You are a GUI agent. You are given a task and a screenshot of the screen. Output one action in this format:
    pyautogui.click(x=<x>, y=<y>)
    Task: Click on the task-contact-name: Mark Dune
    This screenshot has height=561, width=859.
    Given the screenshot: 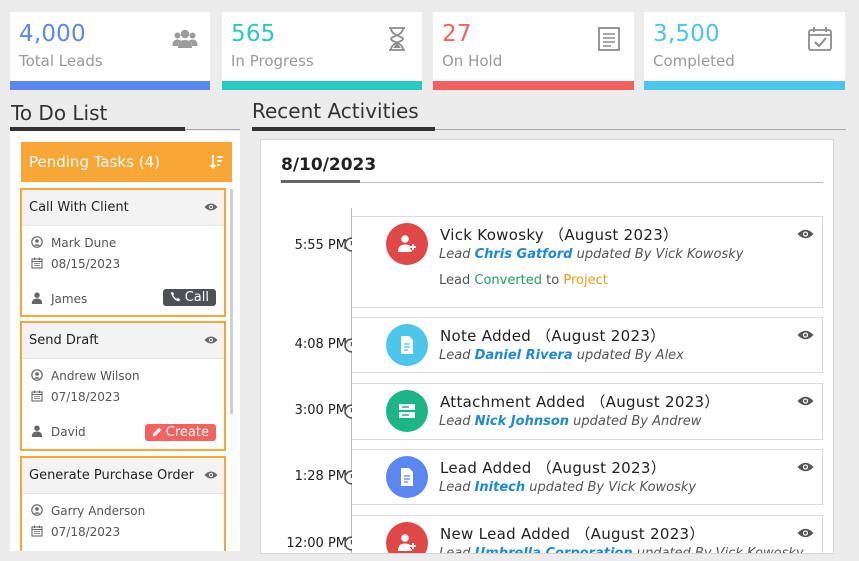 What is the action you would take?
    pyautogui.click(x=84, y=243)
    